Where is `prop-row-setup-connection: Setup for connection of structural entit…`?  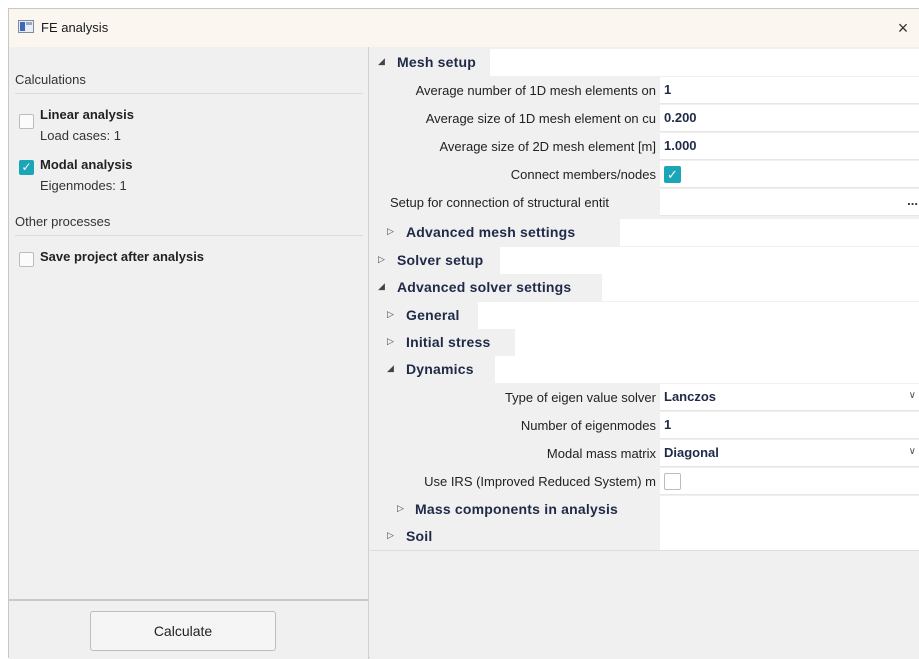 prop-row-setup-connection: Setup for connection of structural entit… is located at coordinates (644, 202).